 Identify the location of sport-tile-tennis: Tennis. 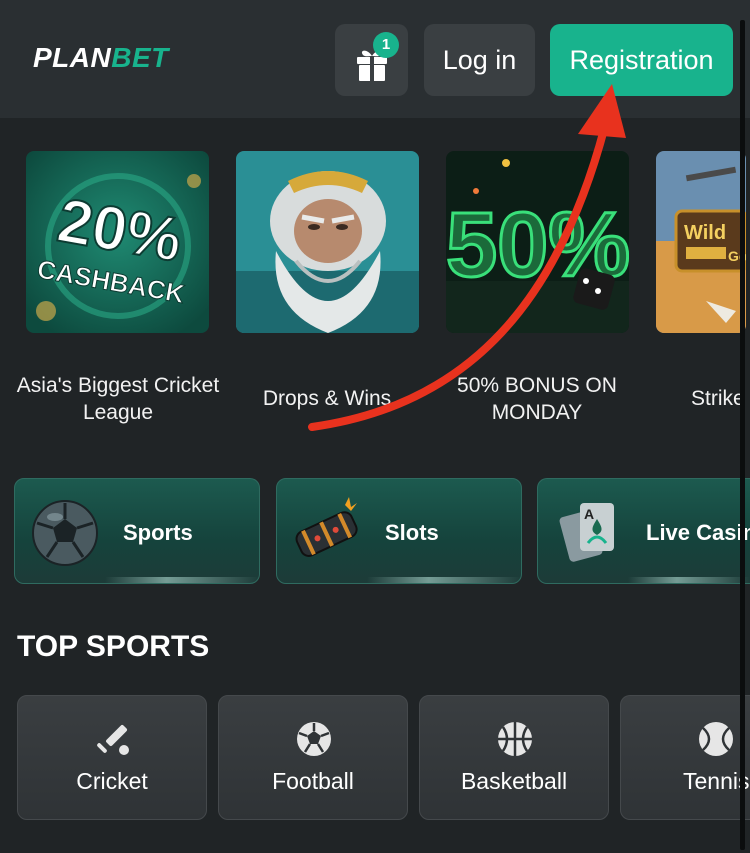
(685, 757).